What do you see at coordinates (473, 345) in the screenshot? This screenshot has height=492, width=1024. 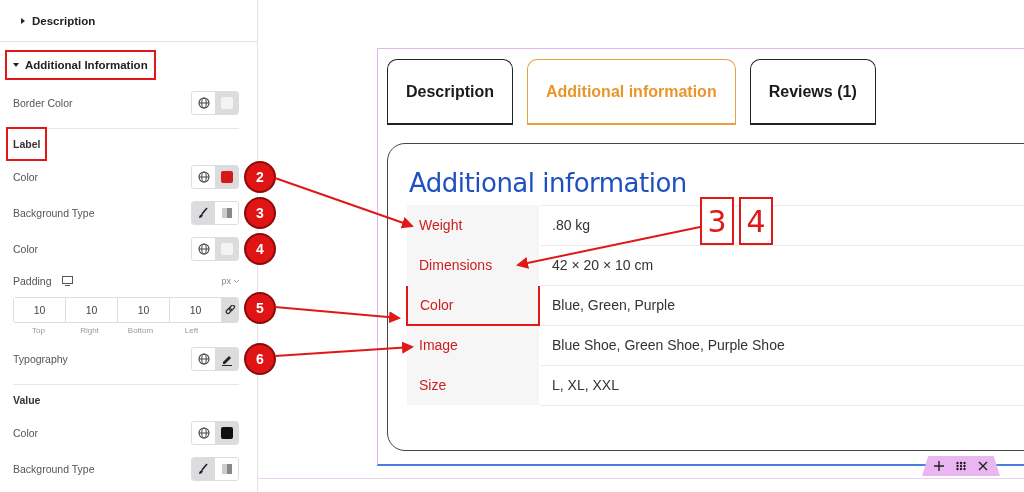 I see `attribute-label: Image` at bounding box center [473, 345].